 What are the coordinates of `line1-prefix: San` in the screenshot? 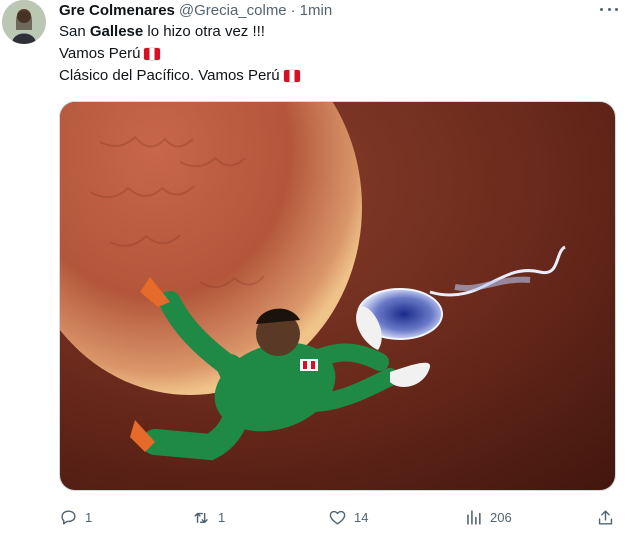 It's located at (74, 31).